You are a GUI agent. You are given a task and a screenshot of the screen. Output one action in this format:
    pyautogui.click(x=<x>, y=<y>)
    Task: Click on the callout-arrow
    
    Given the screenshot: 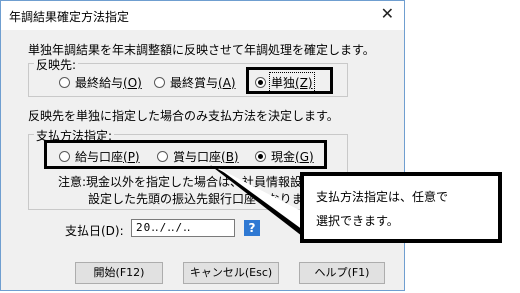 What is the action you would take?
    pyautogui.click(x=256, y=200)
    